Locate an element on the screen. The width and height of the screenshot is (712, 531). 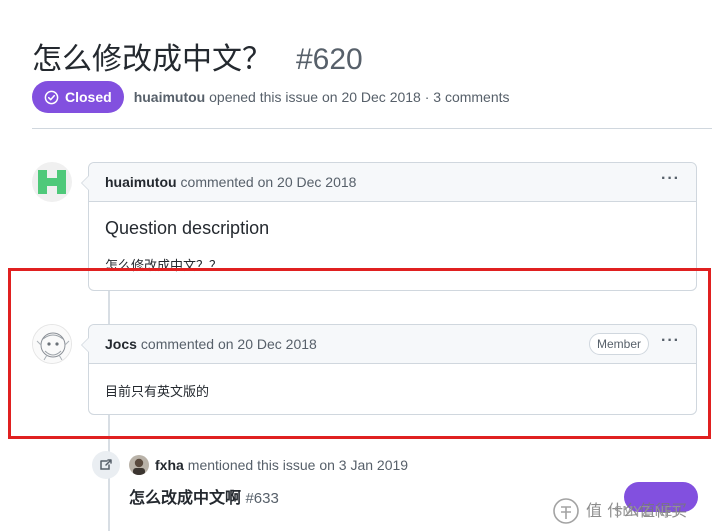
user-avatar-icon is located at coordinates (139, 465).